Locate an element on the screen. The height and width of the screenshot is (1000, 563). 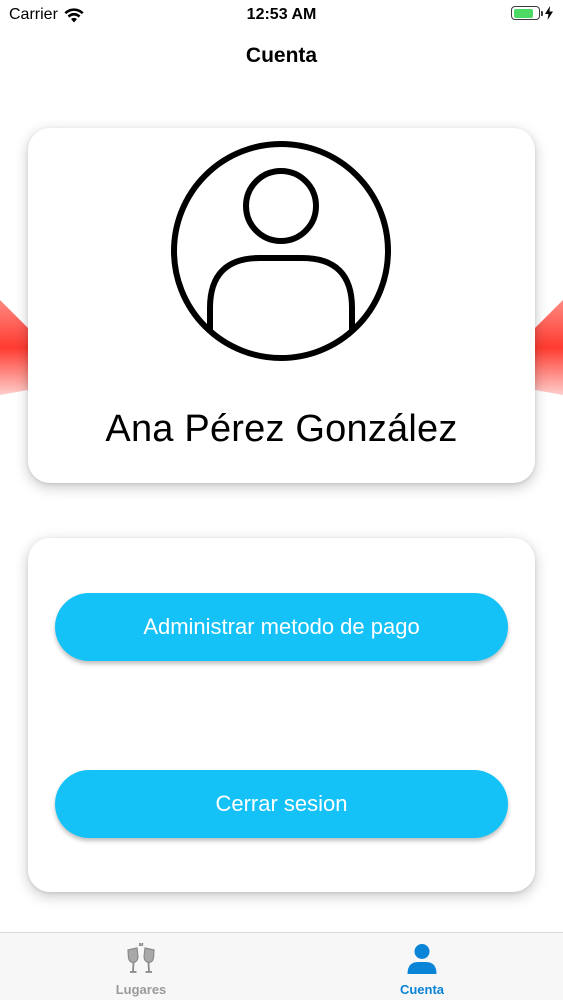
toast-glasses-icon is located at coordinates (141, 957).